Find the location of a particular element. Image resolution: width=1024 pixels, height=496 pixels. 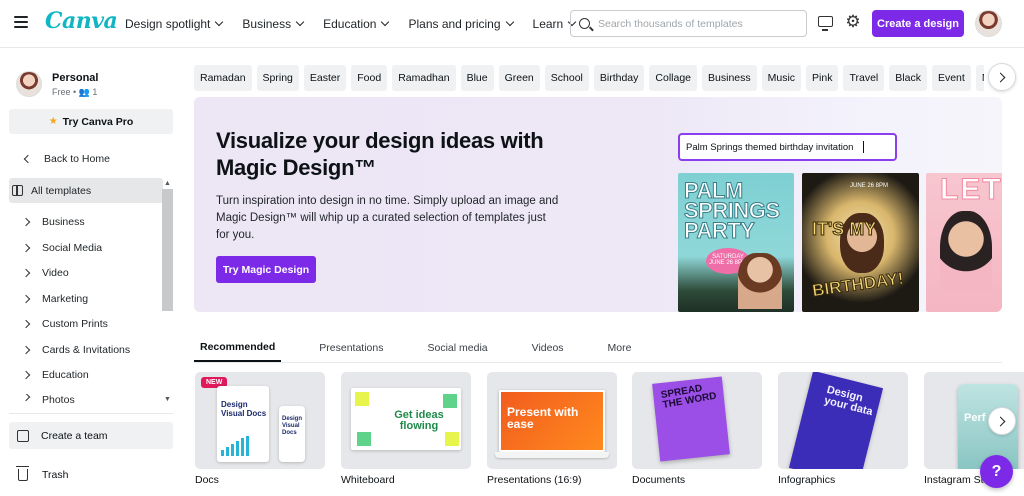

profile-name: Personal is located at coordinates (75, 78).